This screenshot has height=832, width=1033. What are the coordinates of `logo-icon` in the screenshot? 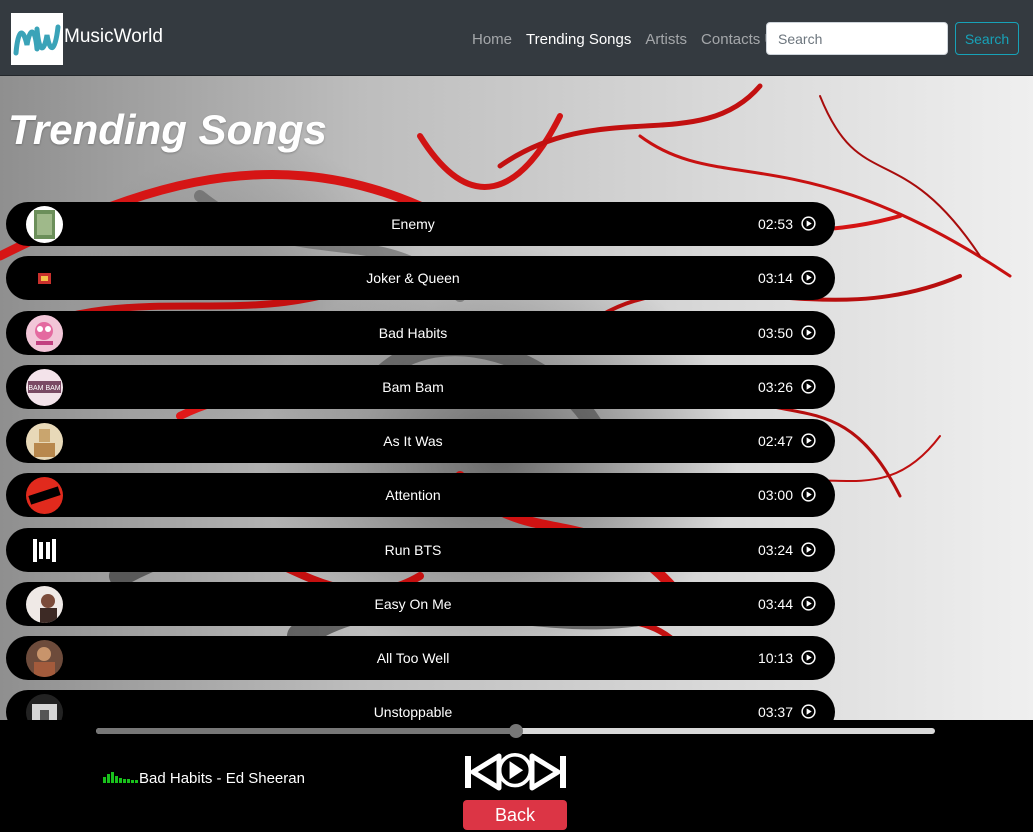 It's located at (37, 40).